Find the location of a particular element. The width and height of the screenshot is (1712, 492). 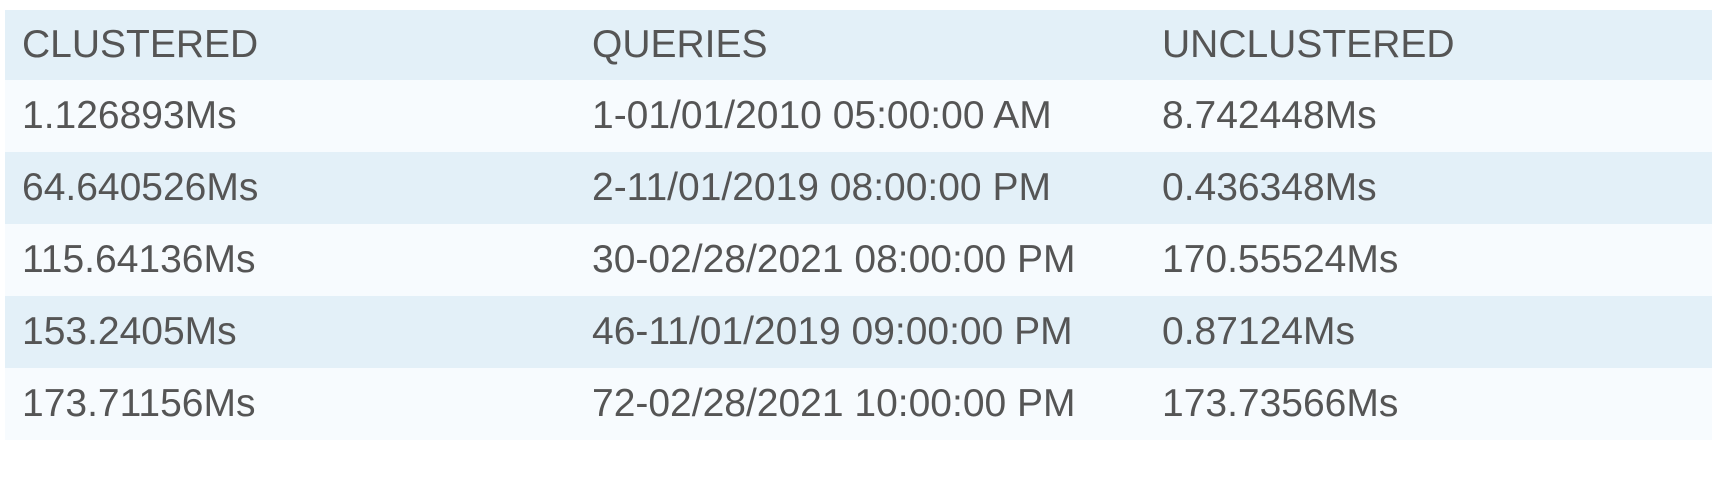

cell-clustered: 1.126893Ms is located at coordinates (129, 115).